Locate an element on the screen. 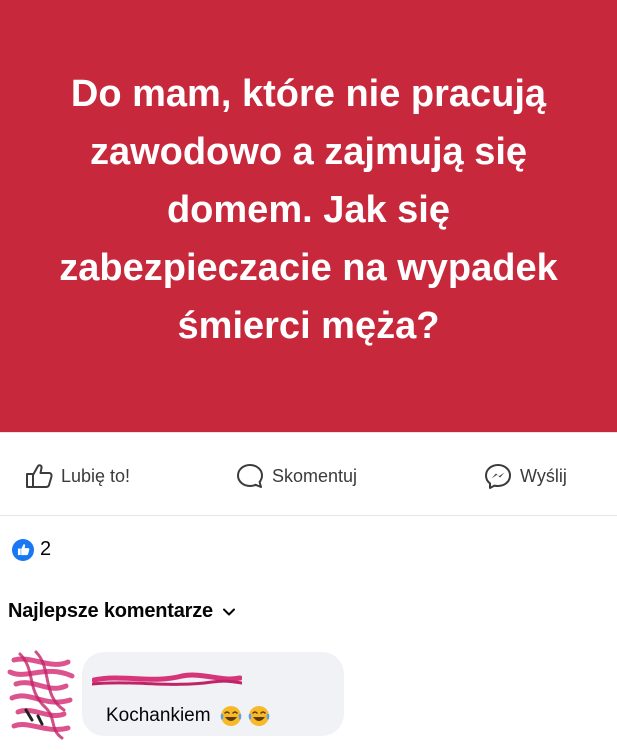 This screenshot has width=617, height=750. reaction-count: 2 is located at coordinates (46, 549).